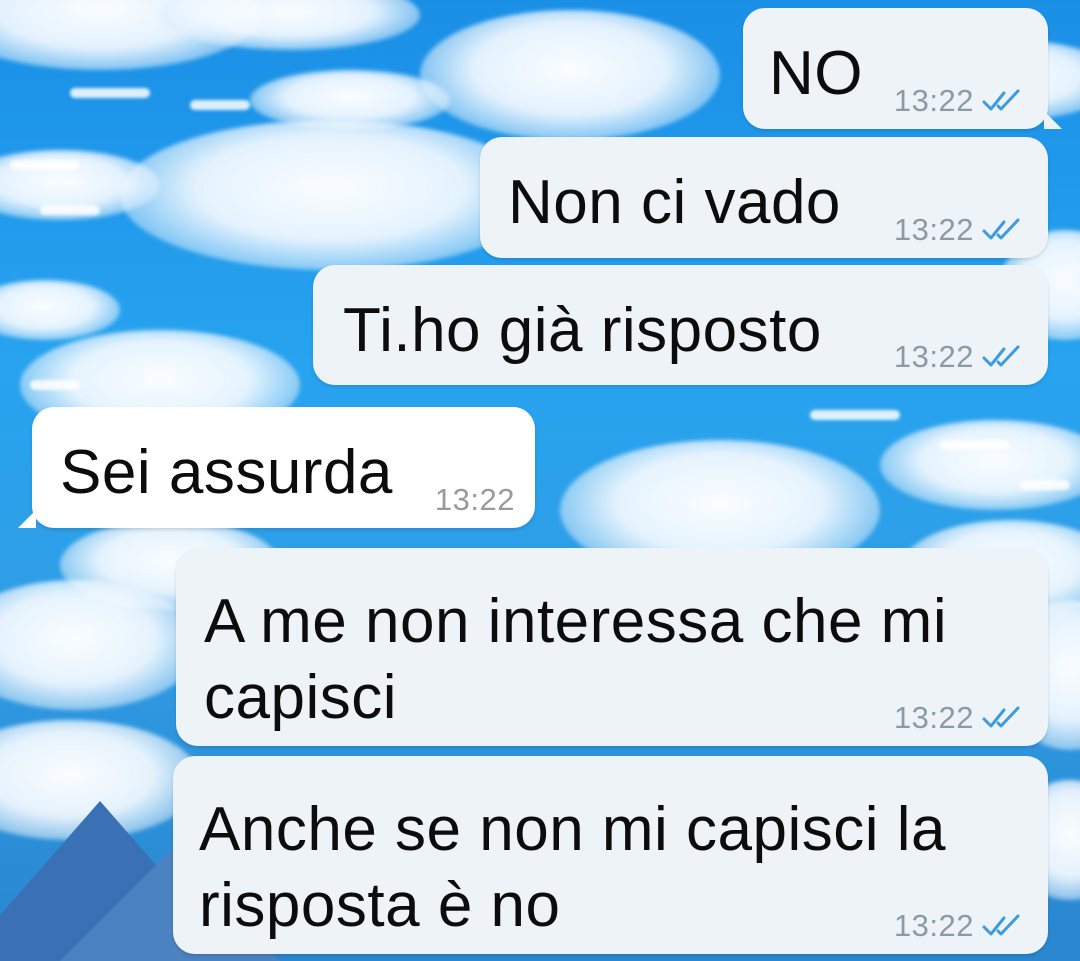  What do you see at coordinates (764, 197) in the screenshot?
I see `message-bubble-outgoing: Non ci vado 13:22` at bounding box center [764, 197].